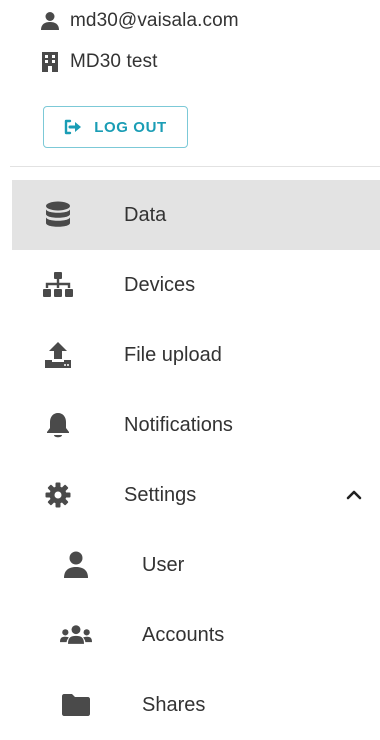  Describe the element at coordinates (145, 214) in the screenshot. I see `nav-label-data: Data` at that location.